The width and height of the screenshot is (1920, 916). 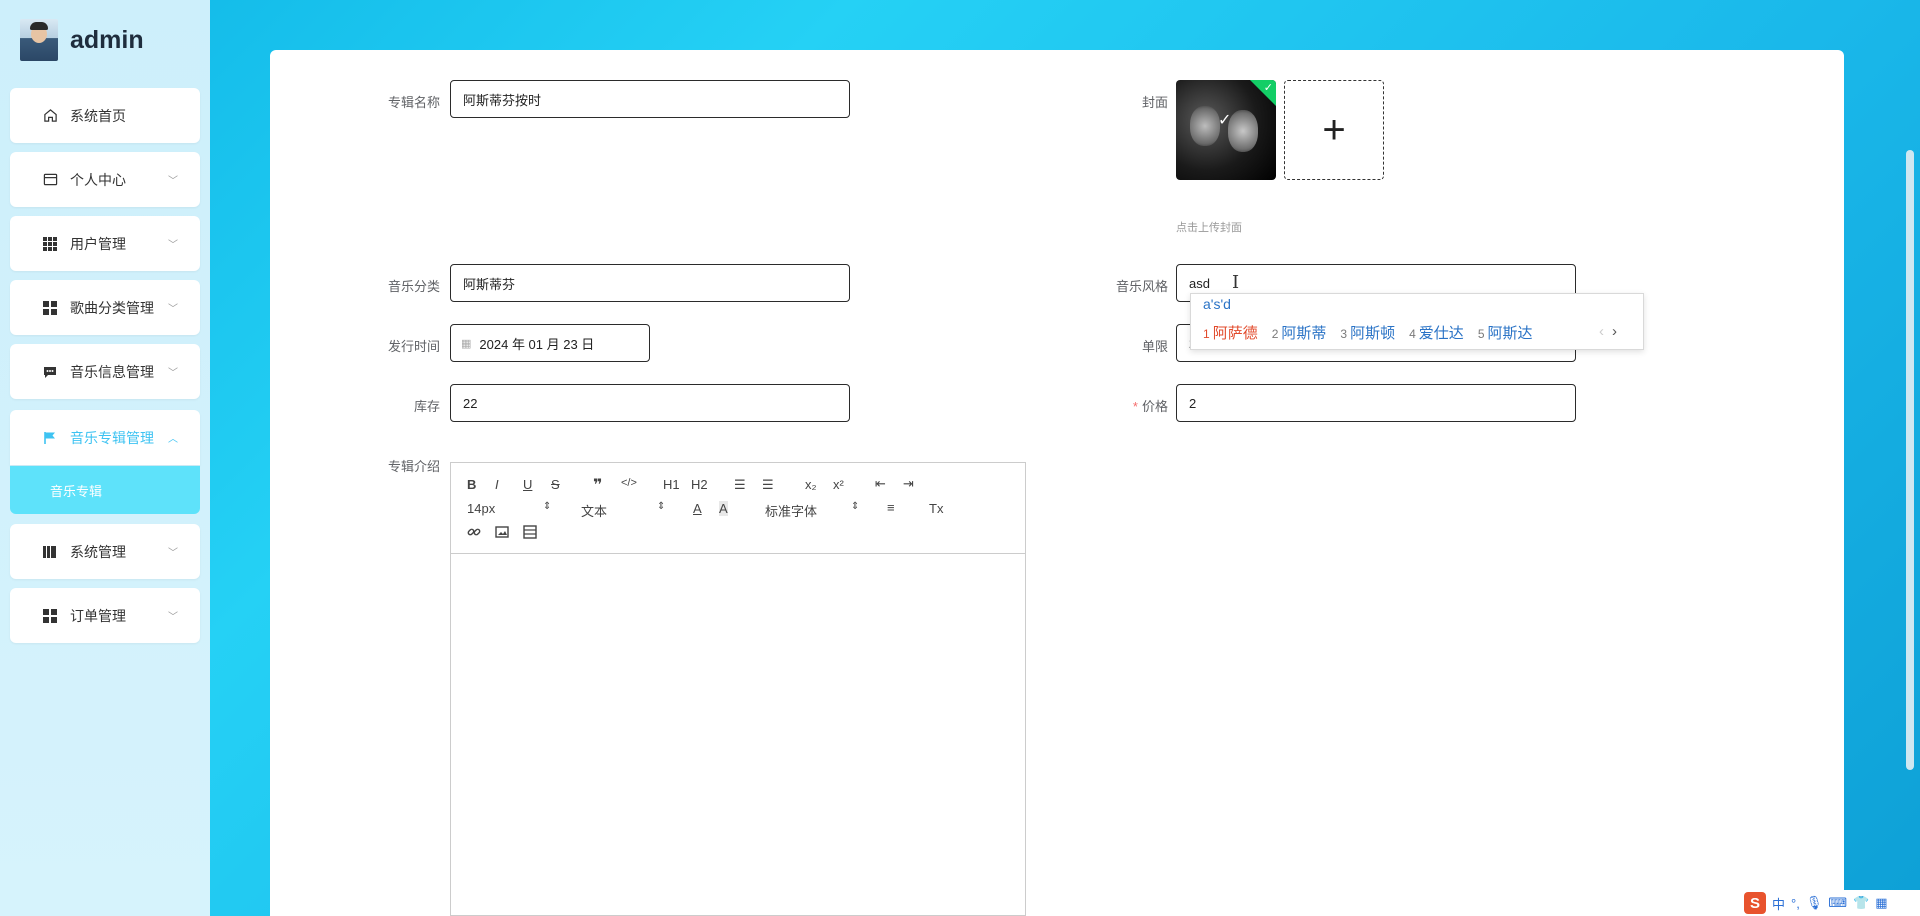 I want to click on check-icon: ✓, so click(x=1225, y=120).